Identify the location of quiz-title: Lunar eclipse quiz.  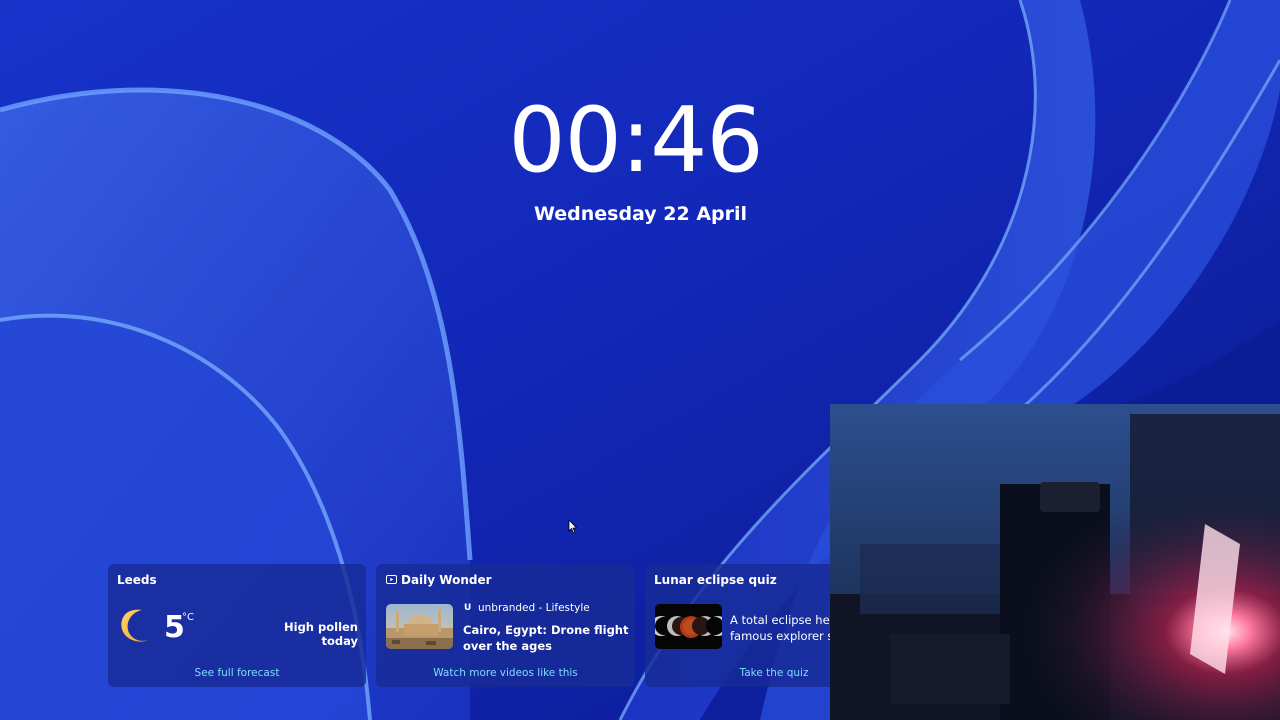
(715, 580).